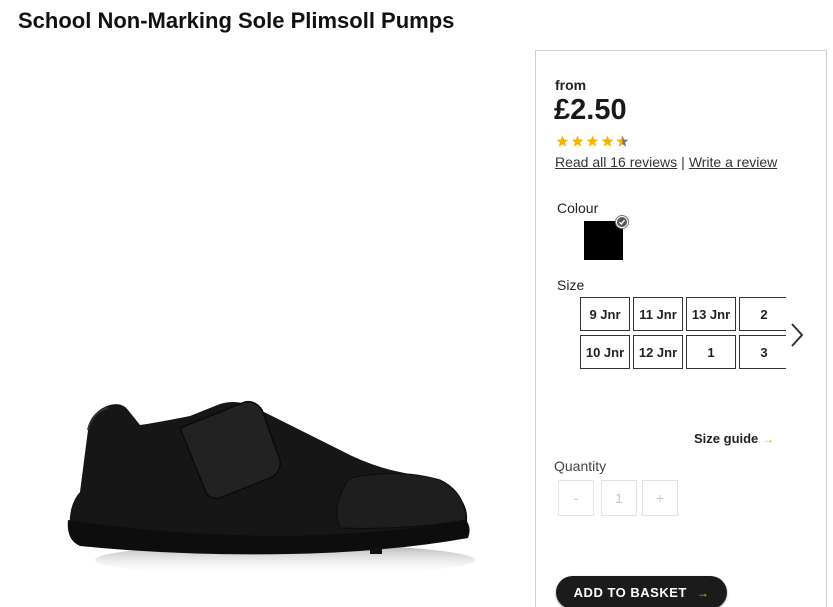 This screenshot has height=607, width=833. I want to click on size-label: Size, so click(571, 285).